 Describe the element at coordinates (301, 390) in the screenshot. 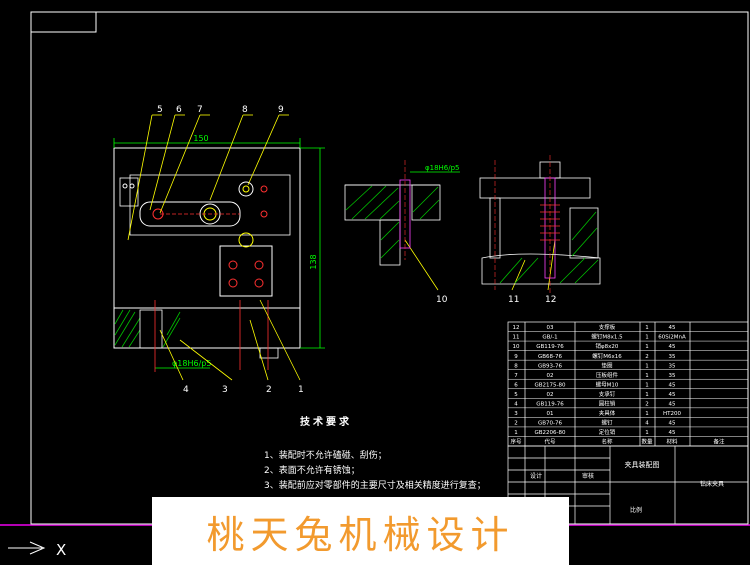

I see `balloon-1: 1` at that location.